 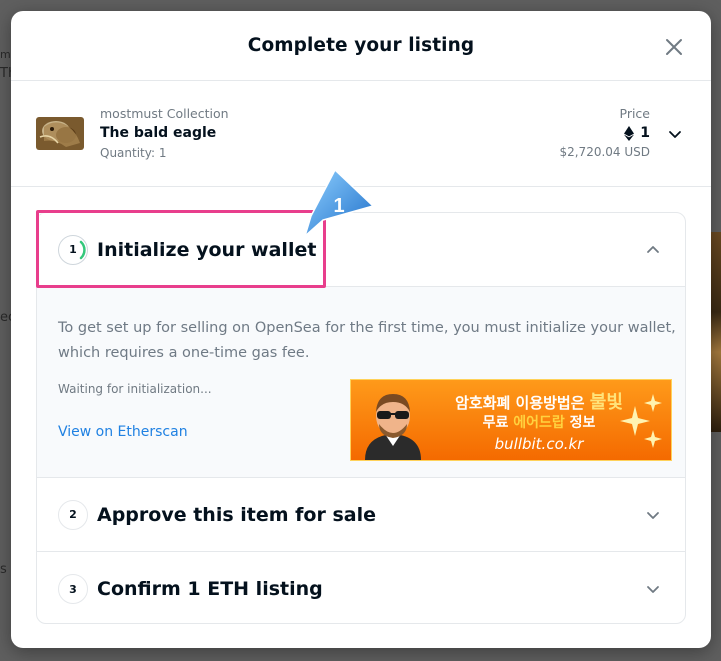 What do you see at coordinates (338, 206) in the screenshot?
I see `callout-number: 1` at bounding box center [338, 206].